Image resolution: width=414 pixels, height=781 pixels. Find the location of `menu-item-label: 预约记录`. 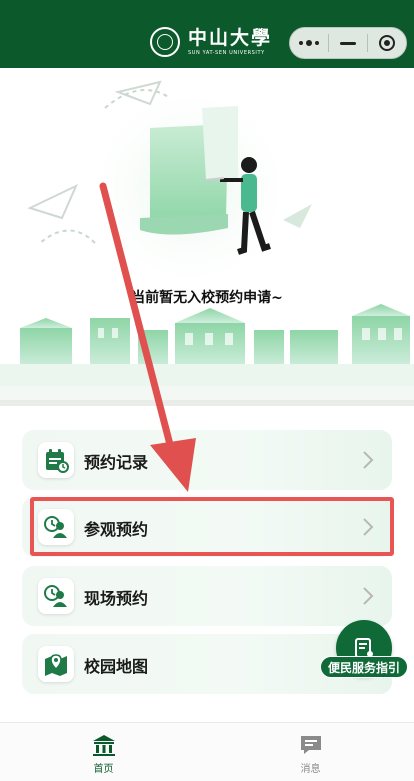

menu-item-label: 预约记录 is located at coordinates (116, 462).